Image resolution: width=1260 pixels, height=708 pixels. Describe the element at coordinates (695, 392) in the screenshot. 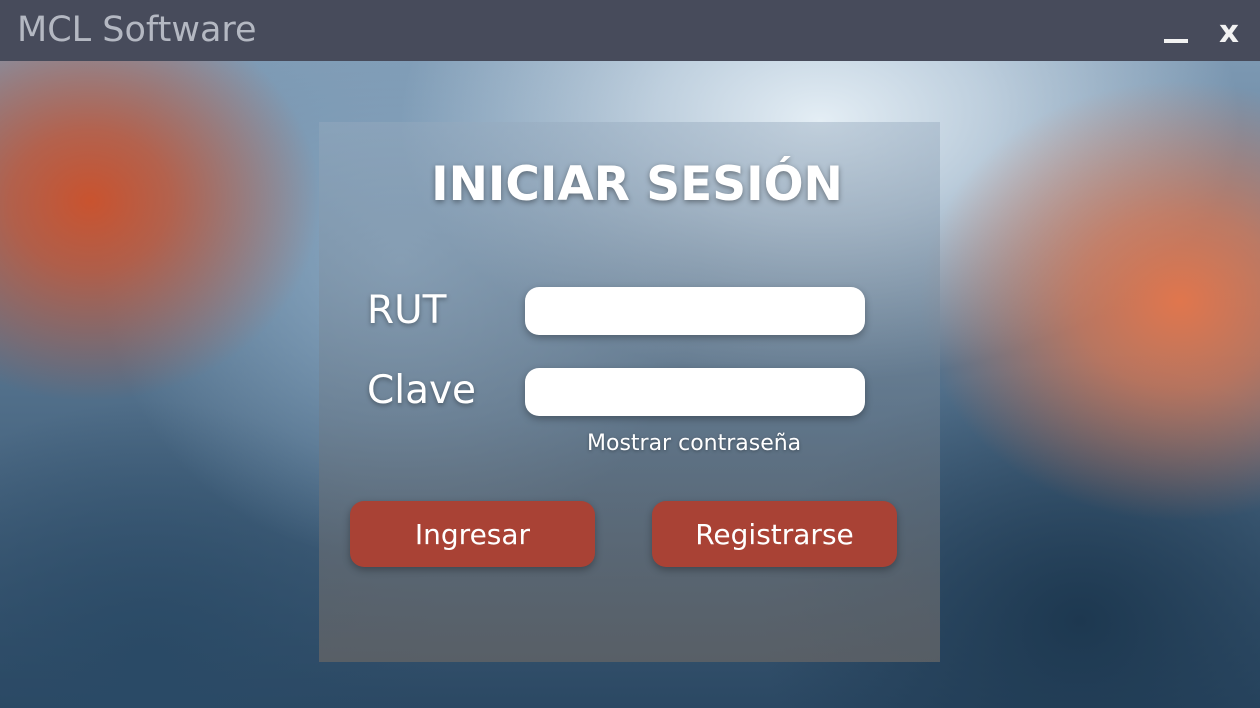

I see `password-input` at that location.